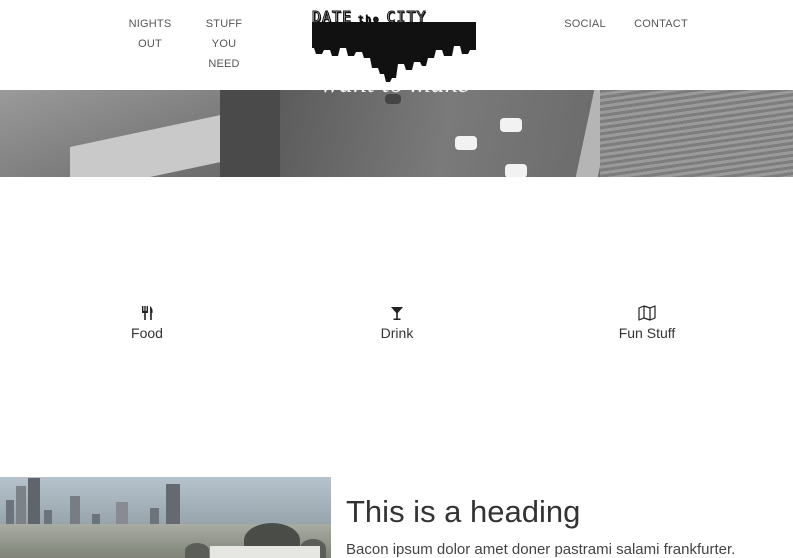 This screenshot has height=558, width=793. I want to click on hero-photo-road, so click(445, 133).